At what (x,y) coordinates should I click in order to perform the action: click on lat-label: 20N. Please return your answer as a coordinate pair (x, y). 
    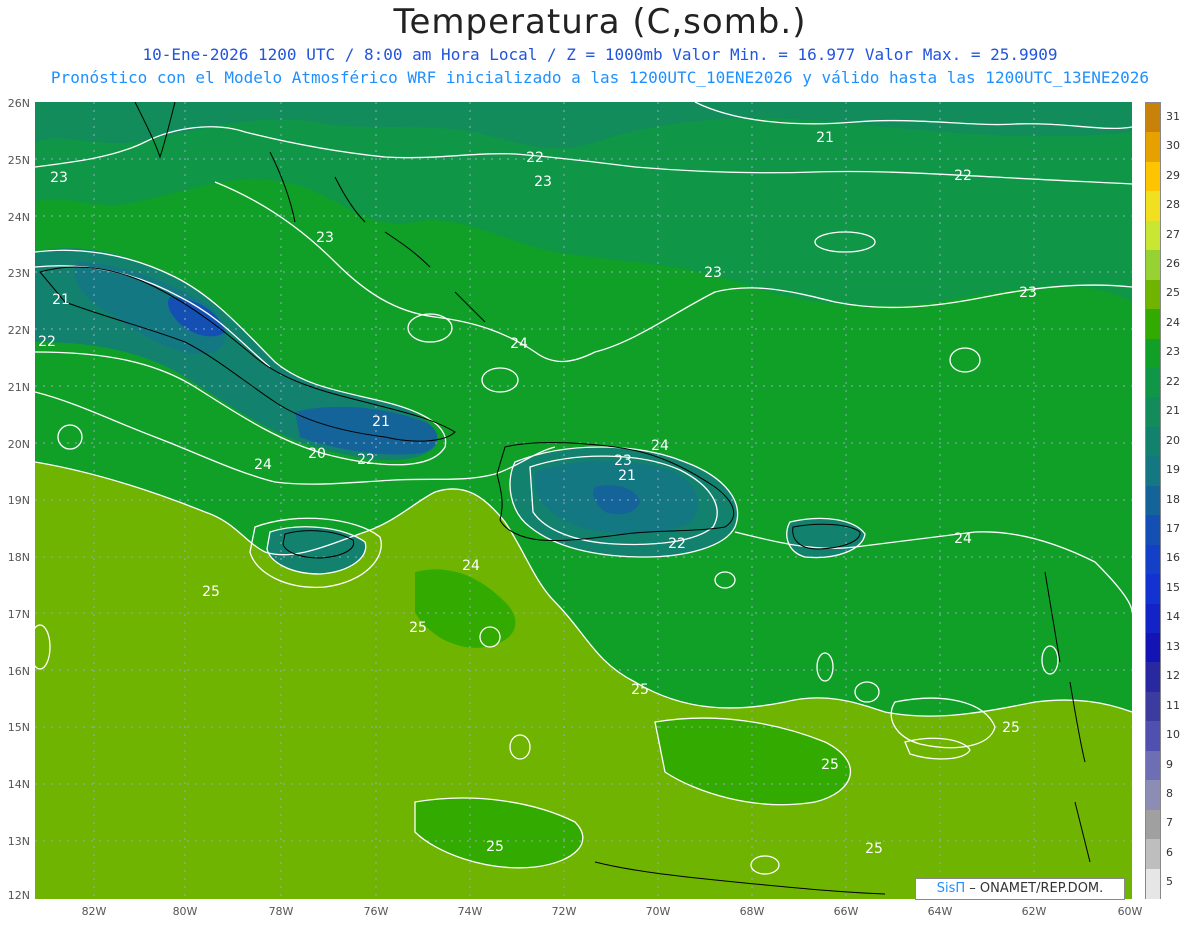
    Looking at the image, I should click on (18, 444).